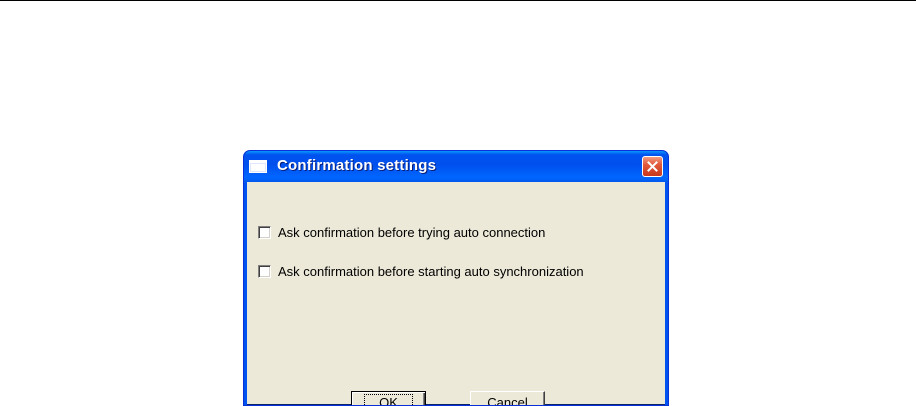  What do you see at coordinates (456, 166) in the screenshot?
I see `dialog-titlebar: Confirmation settings` at bounding box center [456, 166].